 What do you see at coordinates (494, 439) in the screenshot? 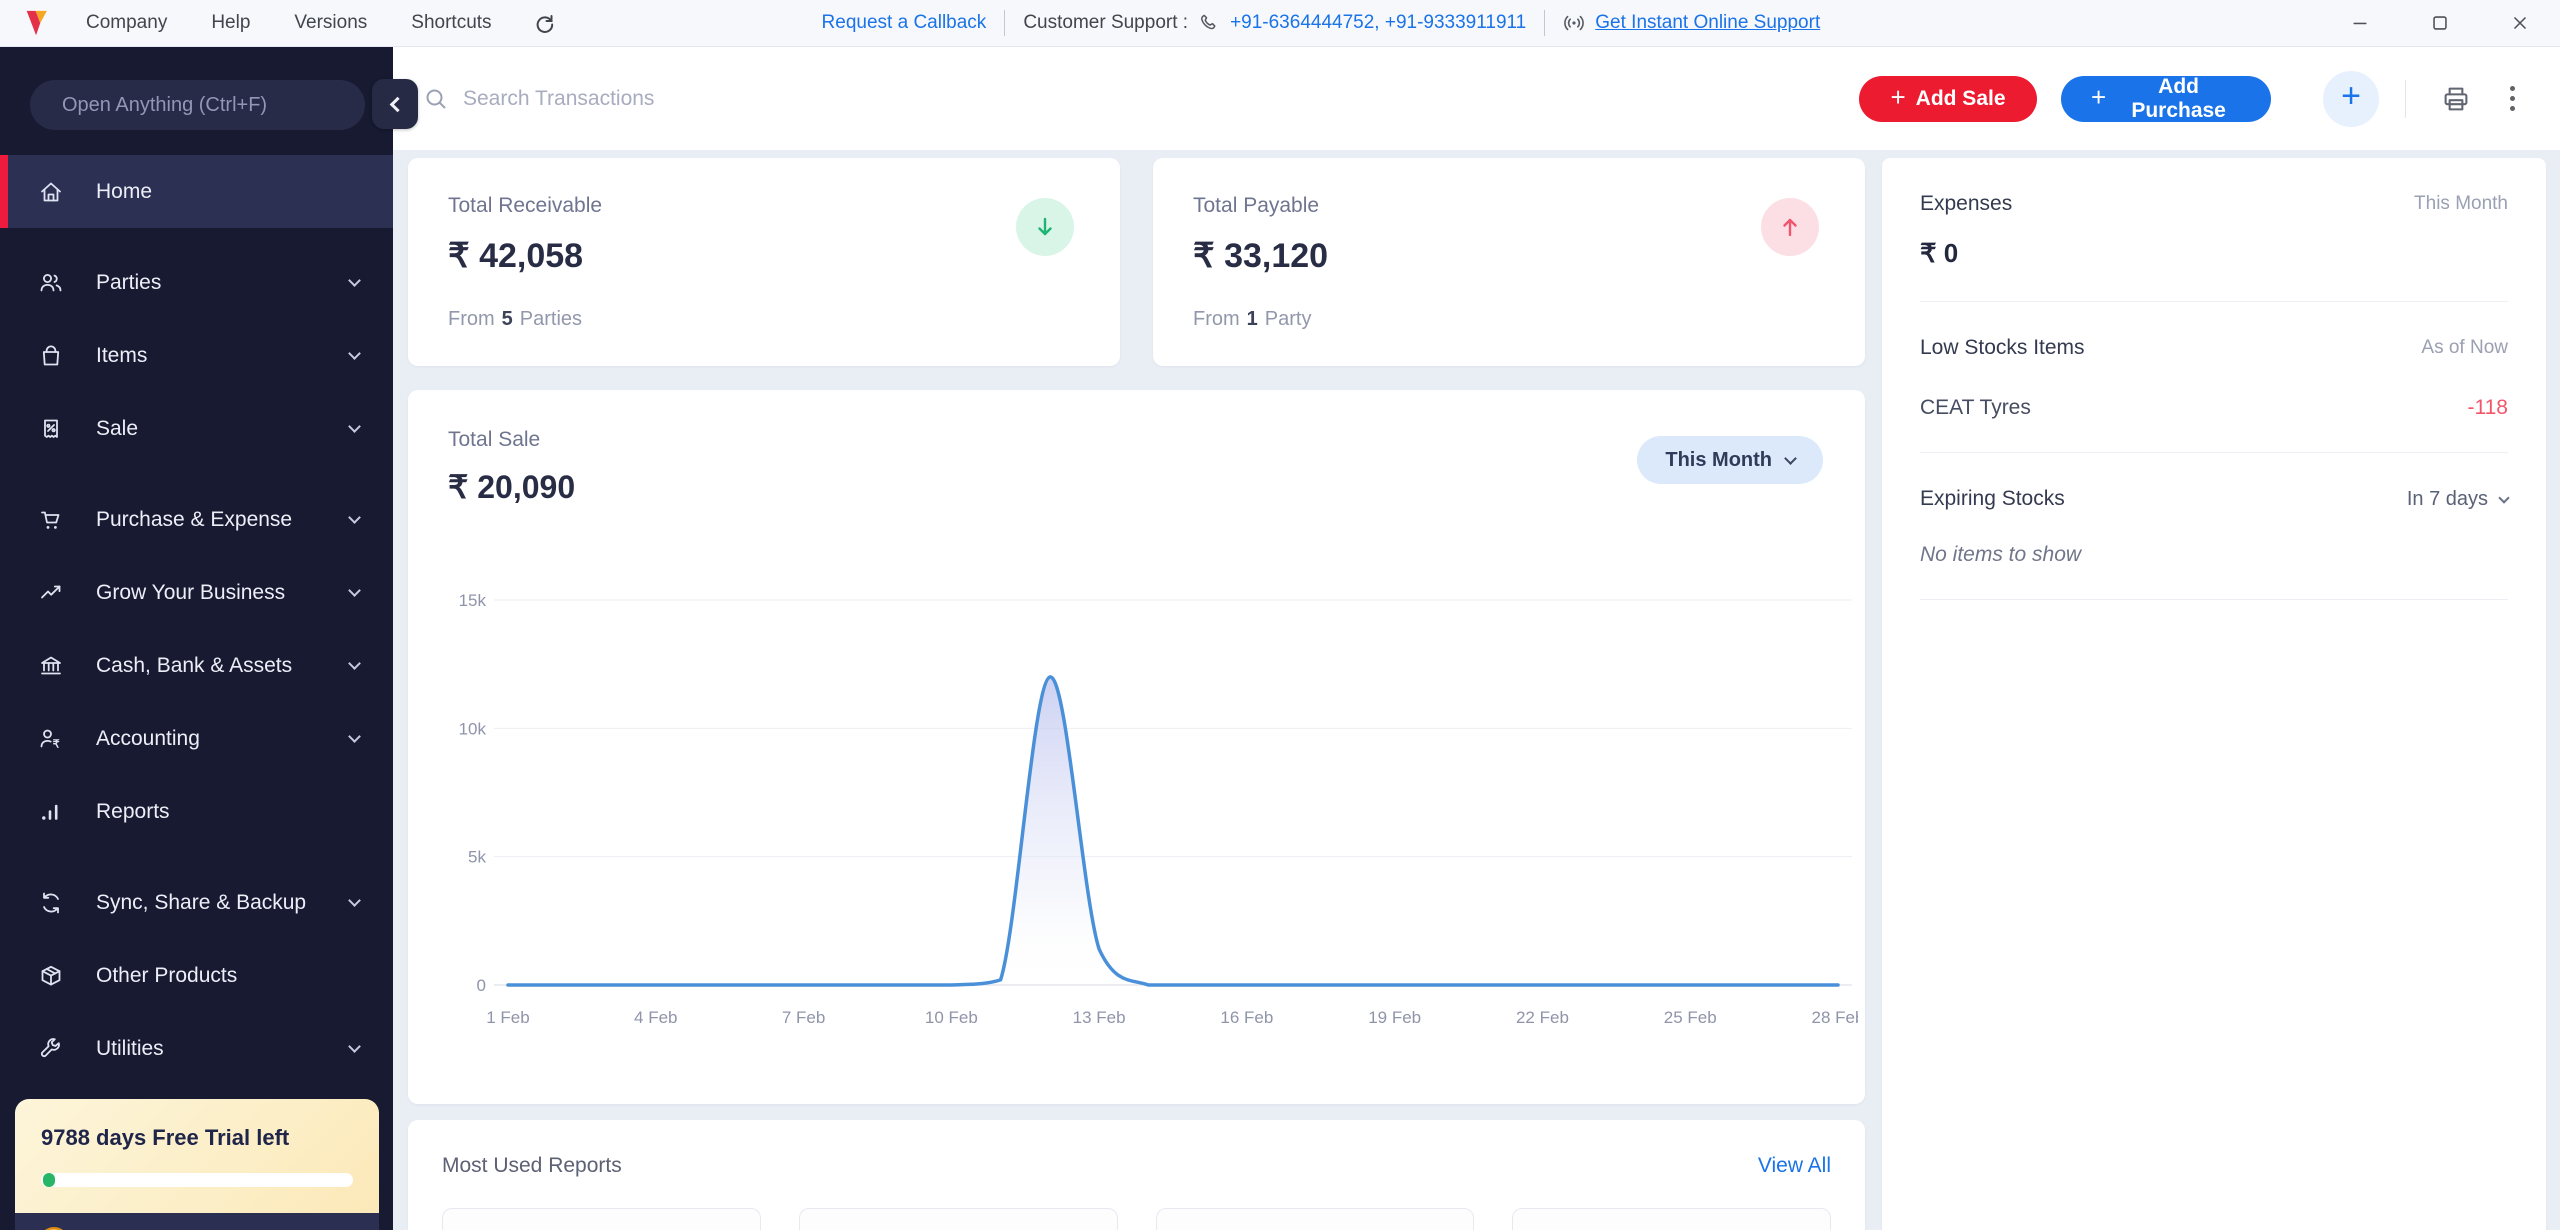
I see `total-sale-title: Total Sale` at bounding box center [494, 439].